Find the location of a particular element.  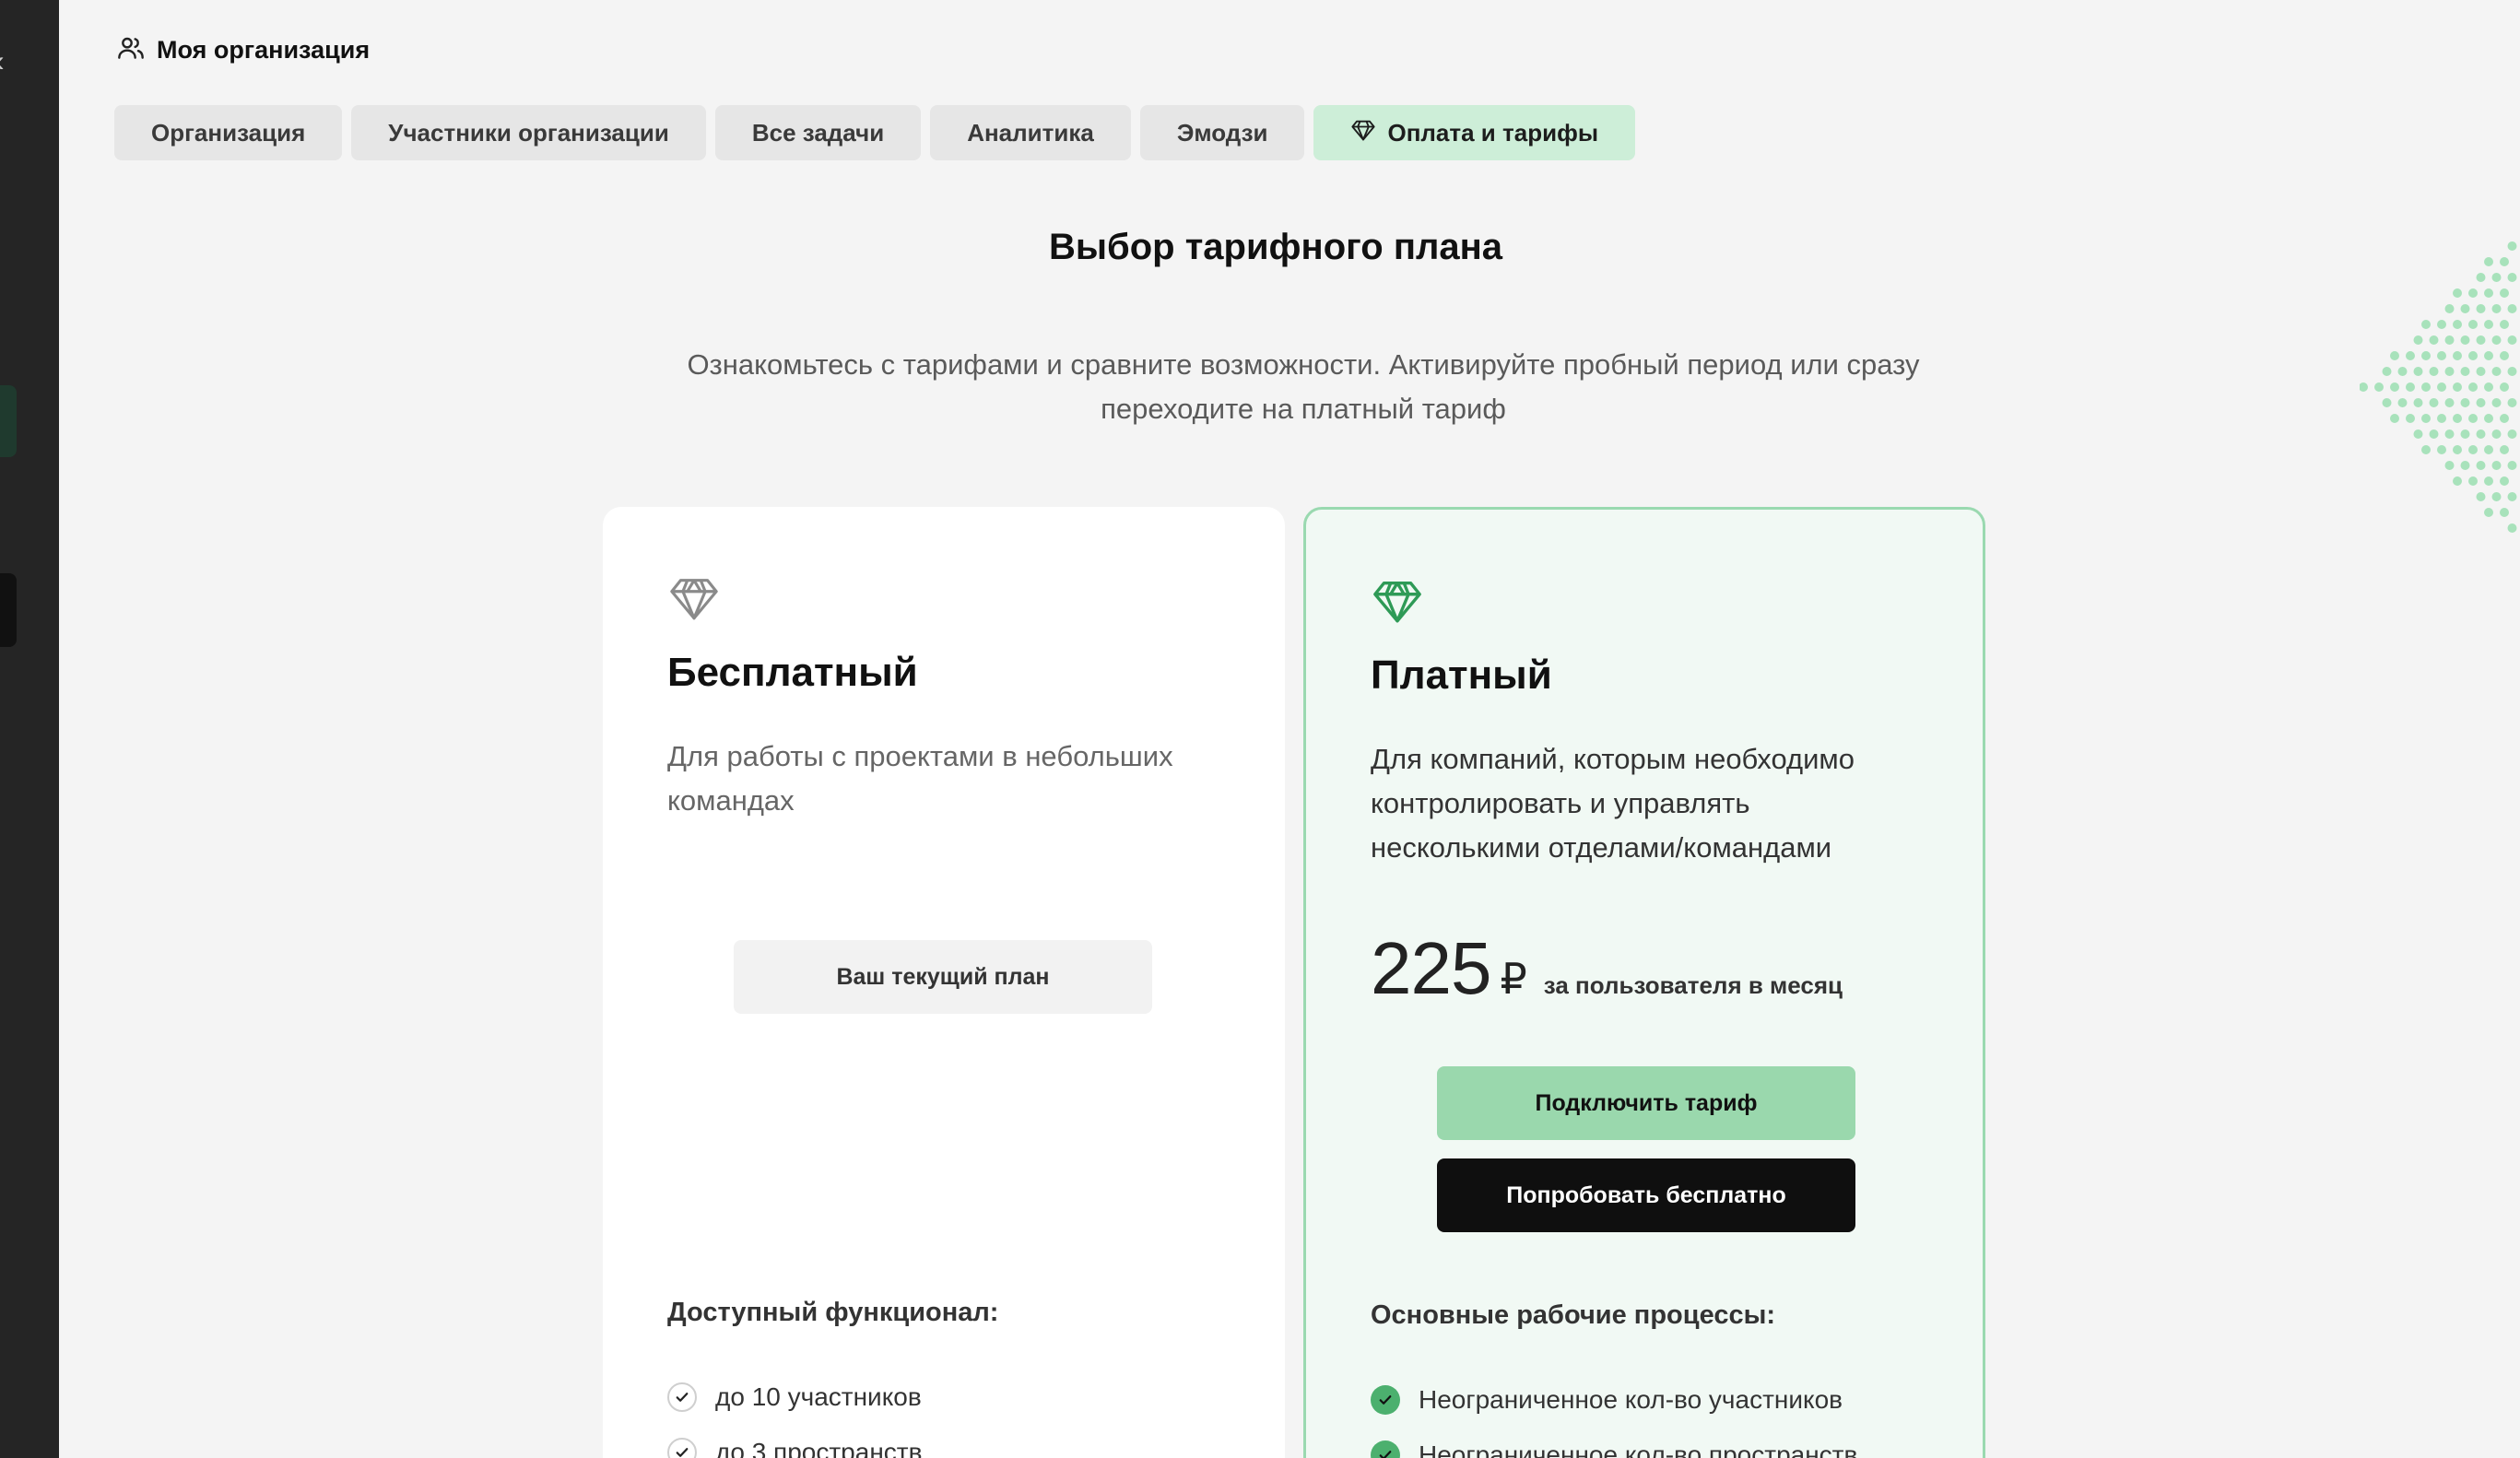

tab-label: Участники организации is located at coordinates (528, 132).